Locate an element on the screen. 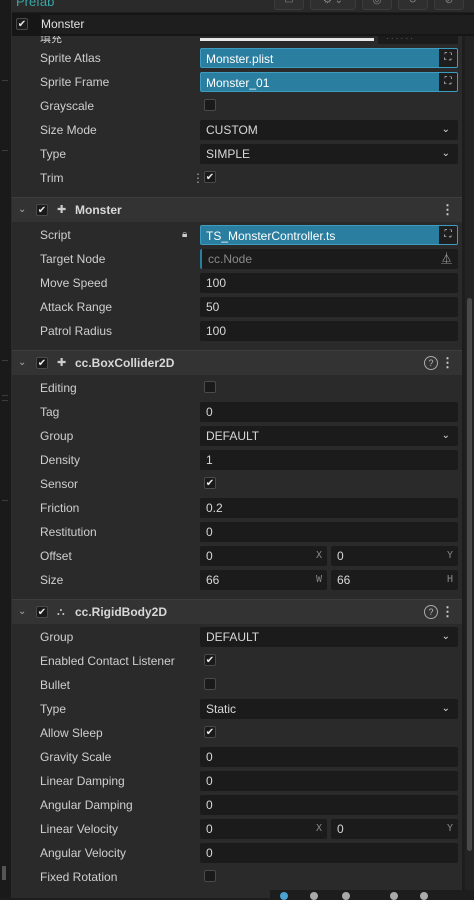 The image size is (474, 900). restitution-input: 0 is located at coordinates (329, 532).